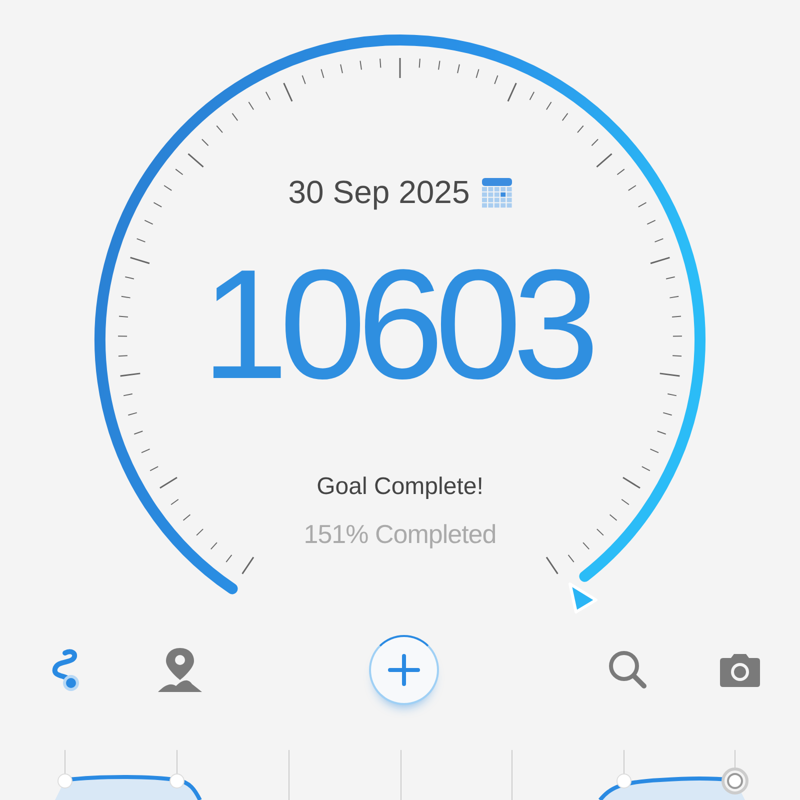 Image resolution: width=800 pixels, height=800 pixels. I want to click on goal-status: Goal Complete!, so click(400, 487).